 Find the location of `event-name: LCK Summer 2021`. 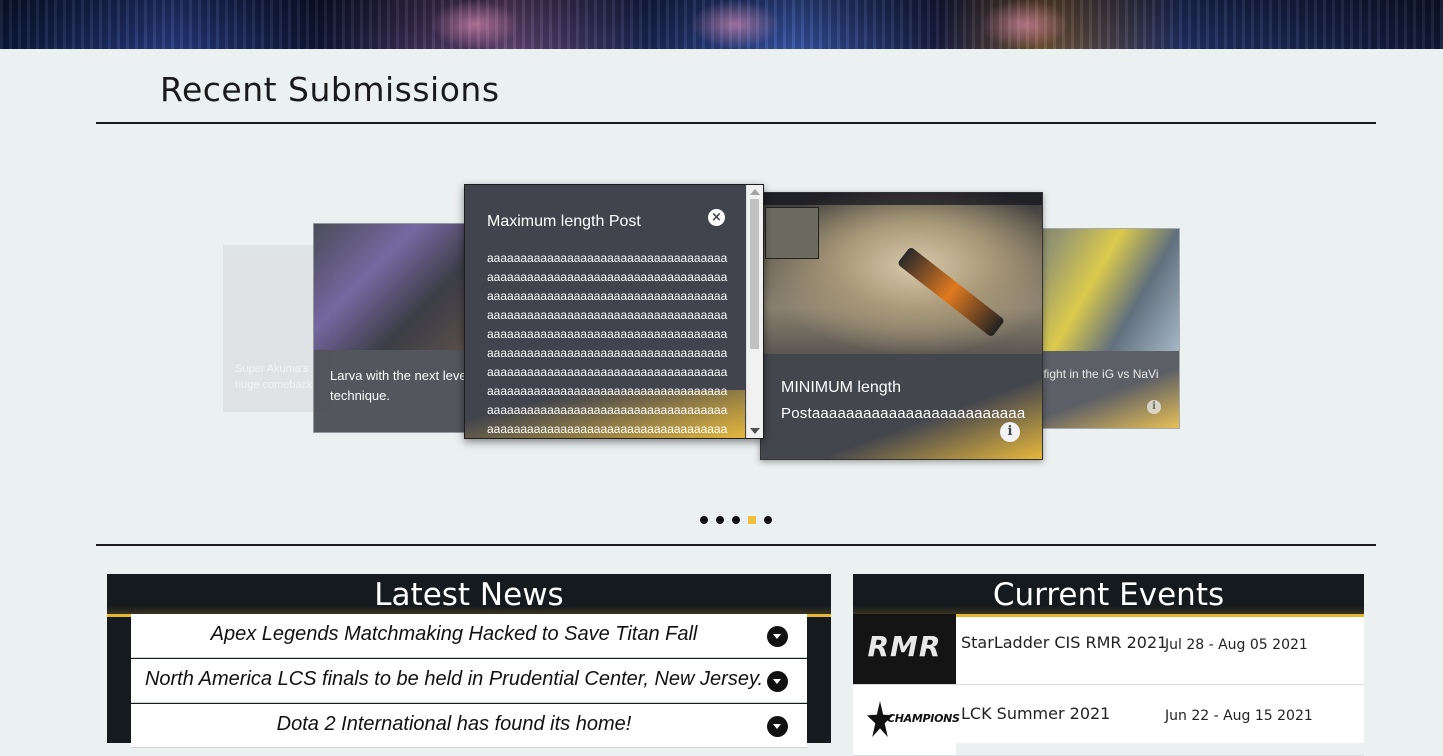

event-name: LCK Summer 2021 is located at coordinates (1036, 713).